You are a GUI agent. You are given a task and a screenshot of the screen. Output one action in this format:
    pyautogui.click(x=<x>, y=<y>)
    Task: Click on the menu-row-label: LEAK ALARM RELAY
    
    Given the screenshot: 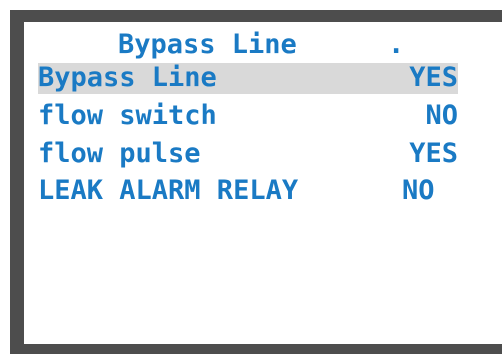 What is the action you would take?
    pyautogui.click(x=168, y=190)
    